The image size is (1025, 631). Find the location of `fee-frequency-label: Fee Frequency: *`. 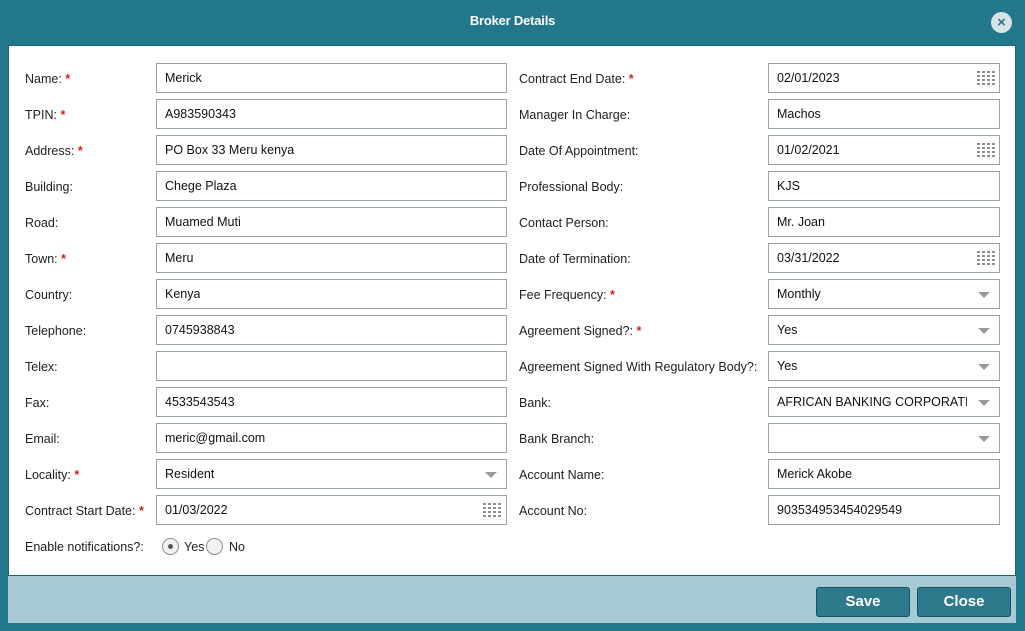

fee-frequency-label: Fee Frequency: * is located at coordinates (567, 295).